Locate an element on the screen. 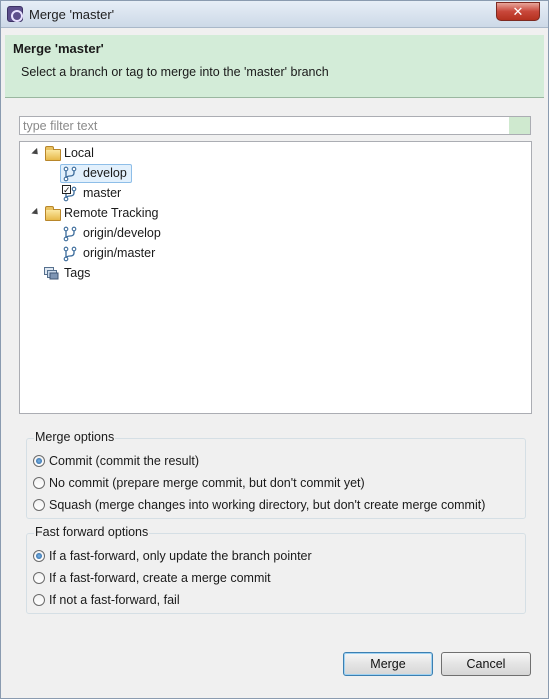  tree-label-local: Local is located at coordinates (79, 153).